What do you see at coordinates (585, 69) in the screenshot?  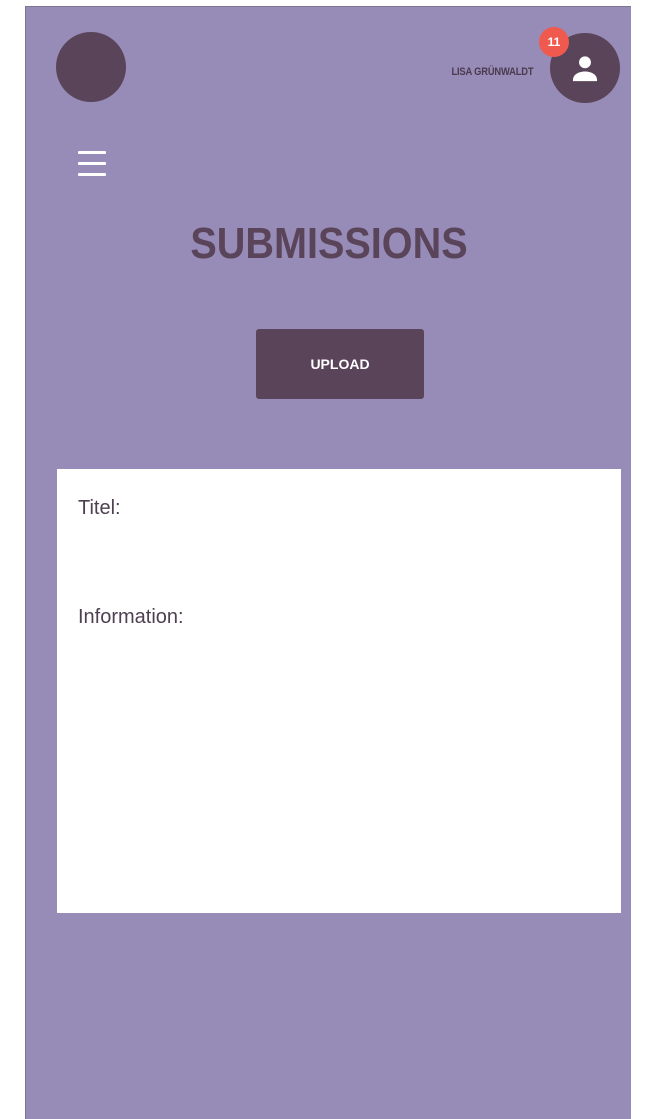 I see `person-icon` at bounding box center [585, 69].